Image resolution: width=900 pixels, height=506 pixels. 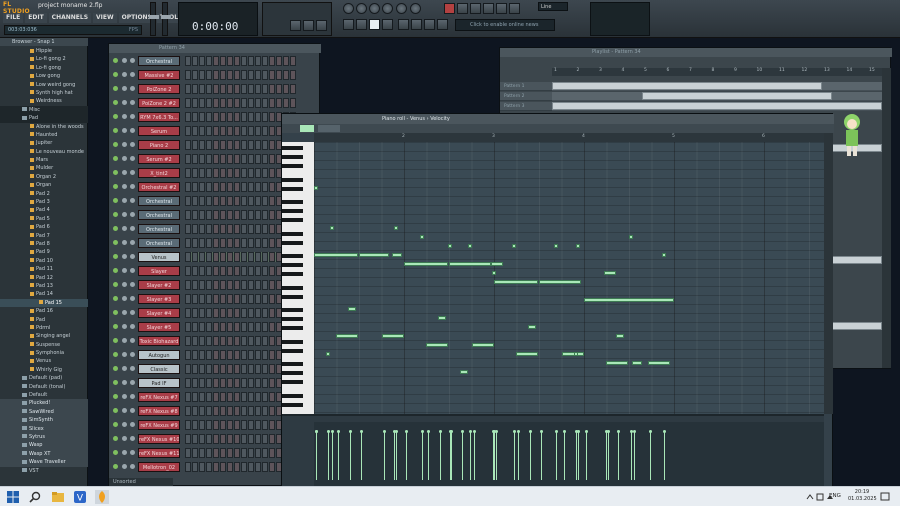 I want to click on browser-item: Suspense, so click(x=44, y=345).